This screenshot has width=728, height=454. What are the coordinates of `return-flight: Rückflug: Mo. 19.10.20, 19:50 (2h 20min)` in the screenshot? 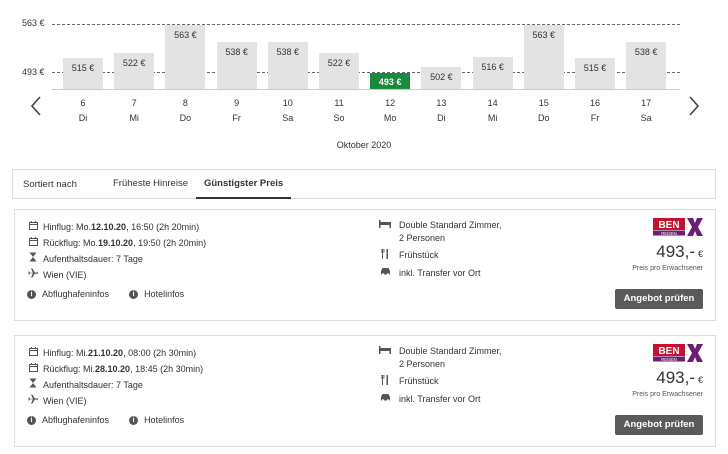 It's located at (116, 243).